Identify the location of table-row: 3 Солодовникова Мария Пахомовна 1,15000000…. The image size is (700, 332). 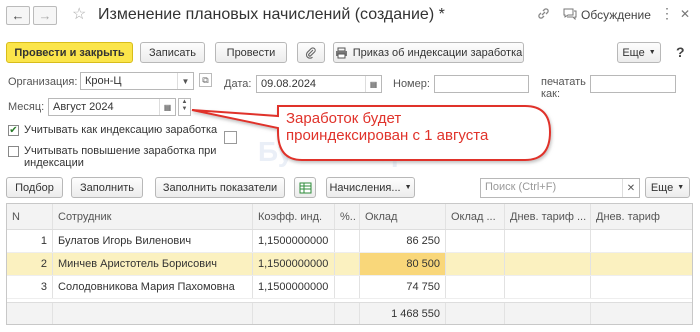
(349, 287).